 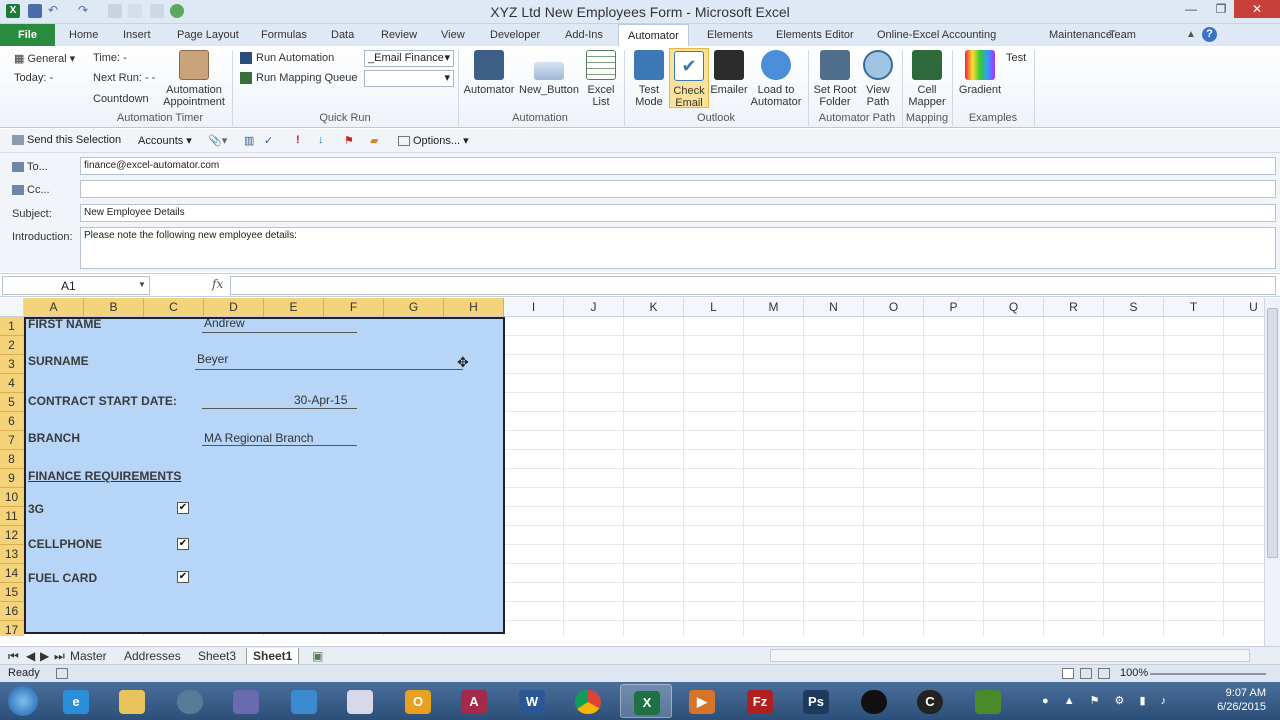 What do you see at coordinates (815, 35) in the screenshot?
I see `tab-elements-editor: Elements Editor` at bounding box center [815, 35].